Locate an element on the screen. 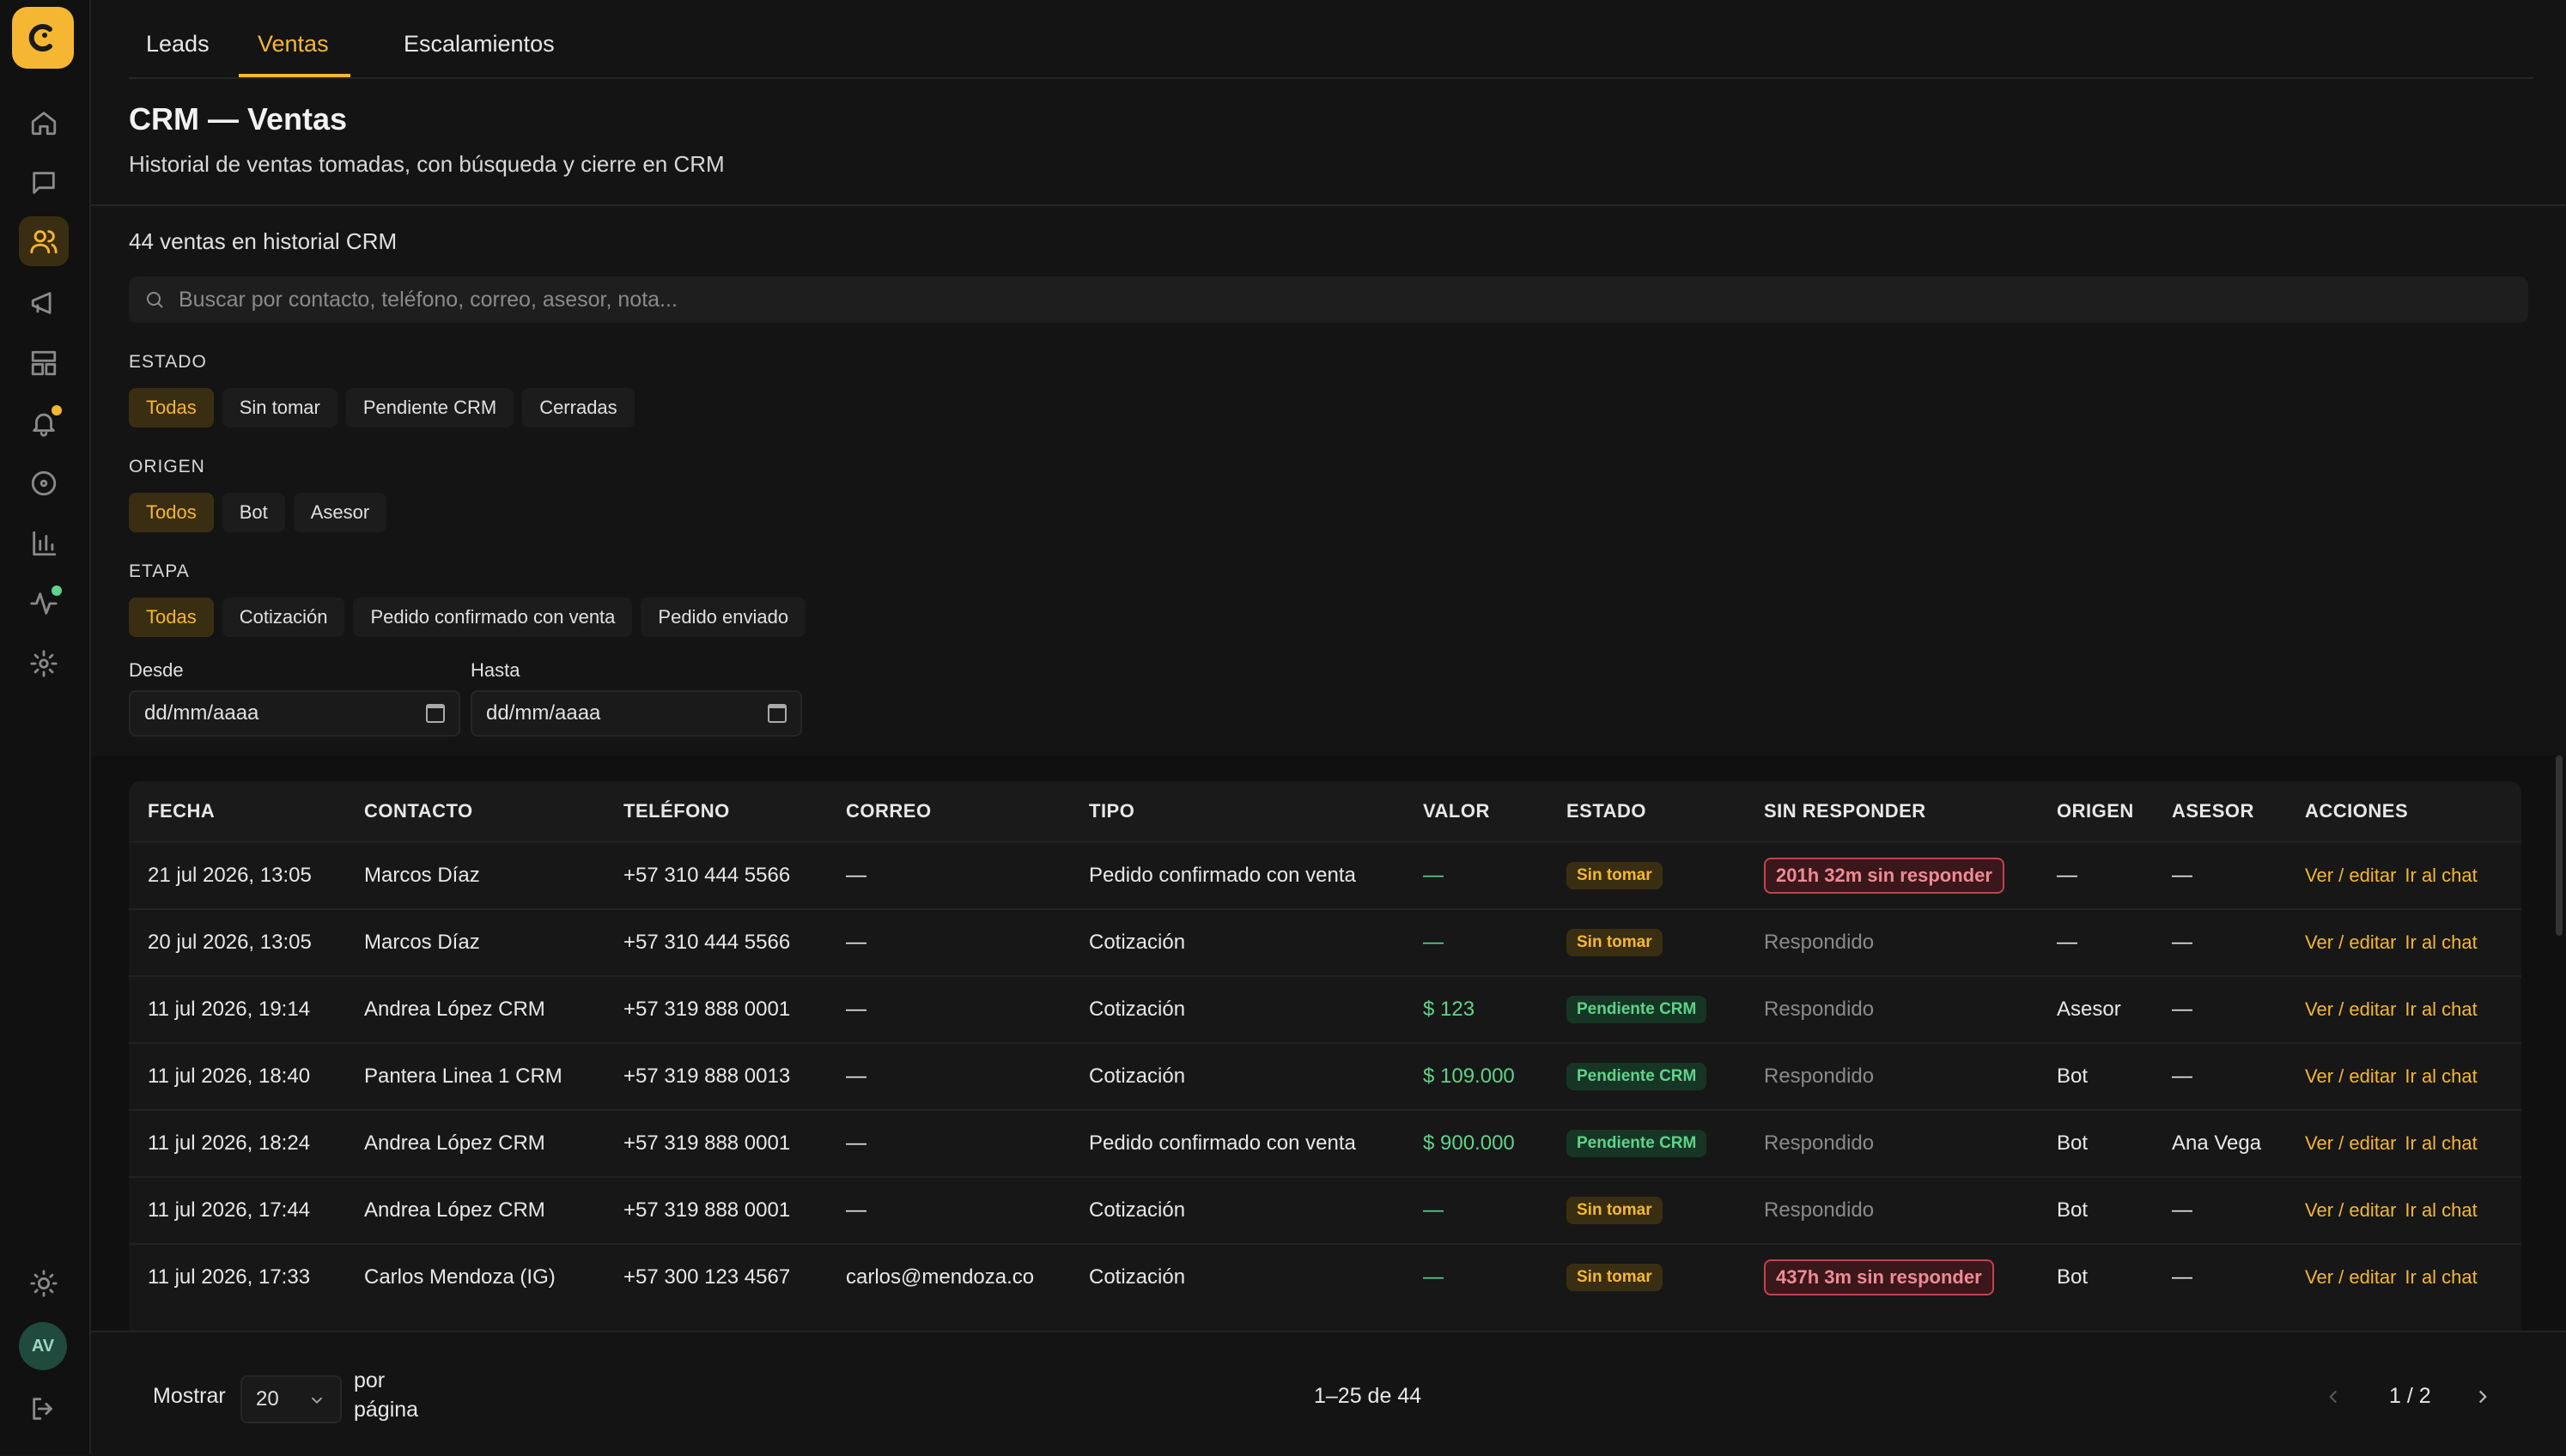 Image resolution: width=2566 pixels, height=1456 pixels. chip-origen-todos: Todos is located at coordinates (171, 513).